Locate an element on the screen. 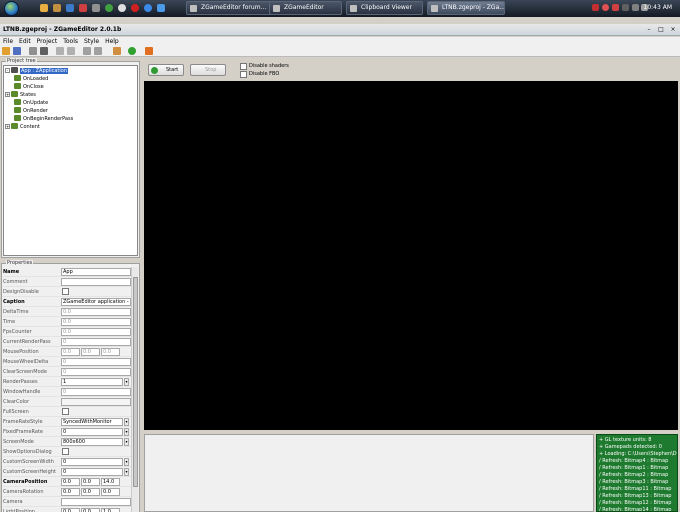  maximize-button: □ is located at coordinates (661, 30).